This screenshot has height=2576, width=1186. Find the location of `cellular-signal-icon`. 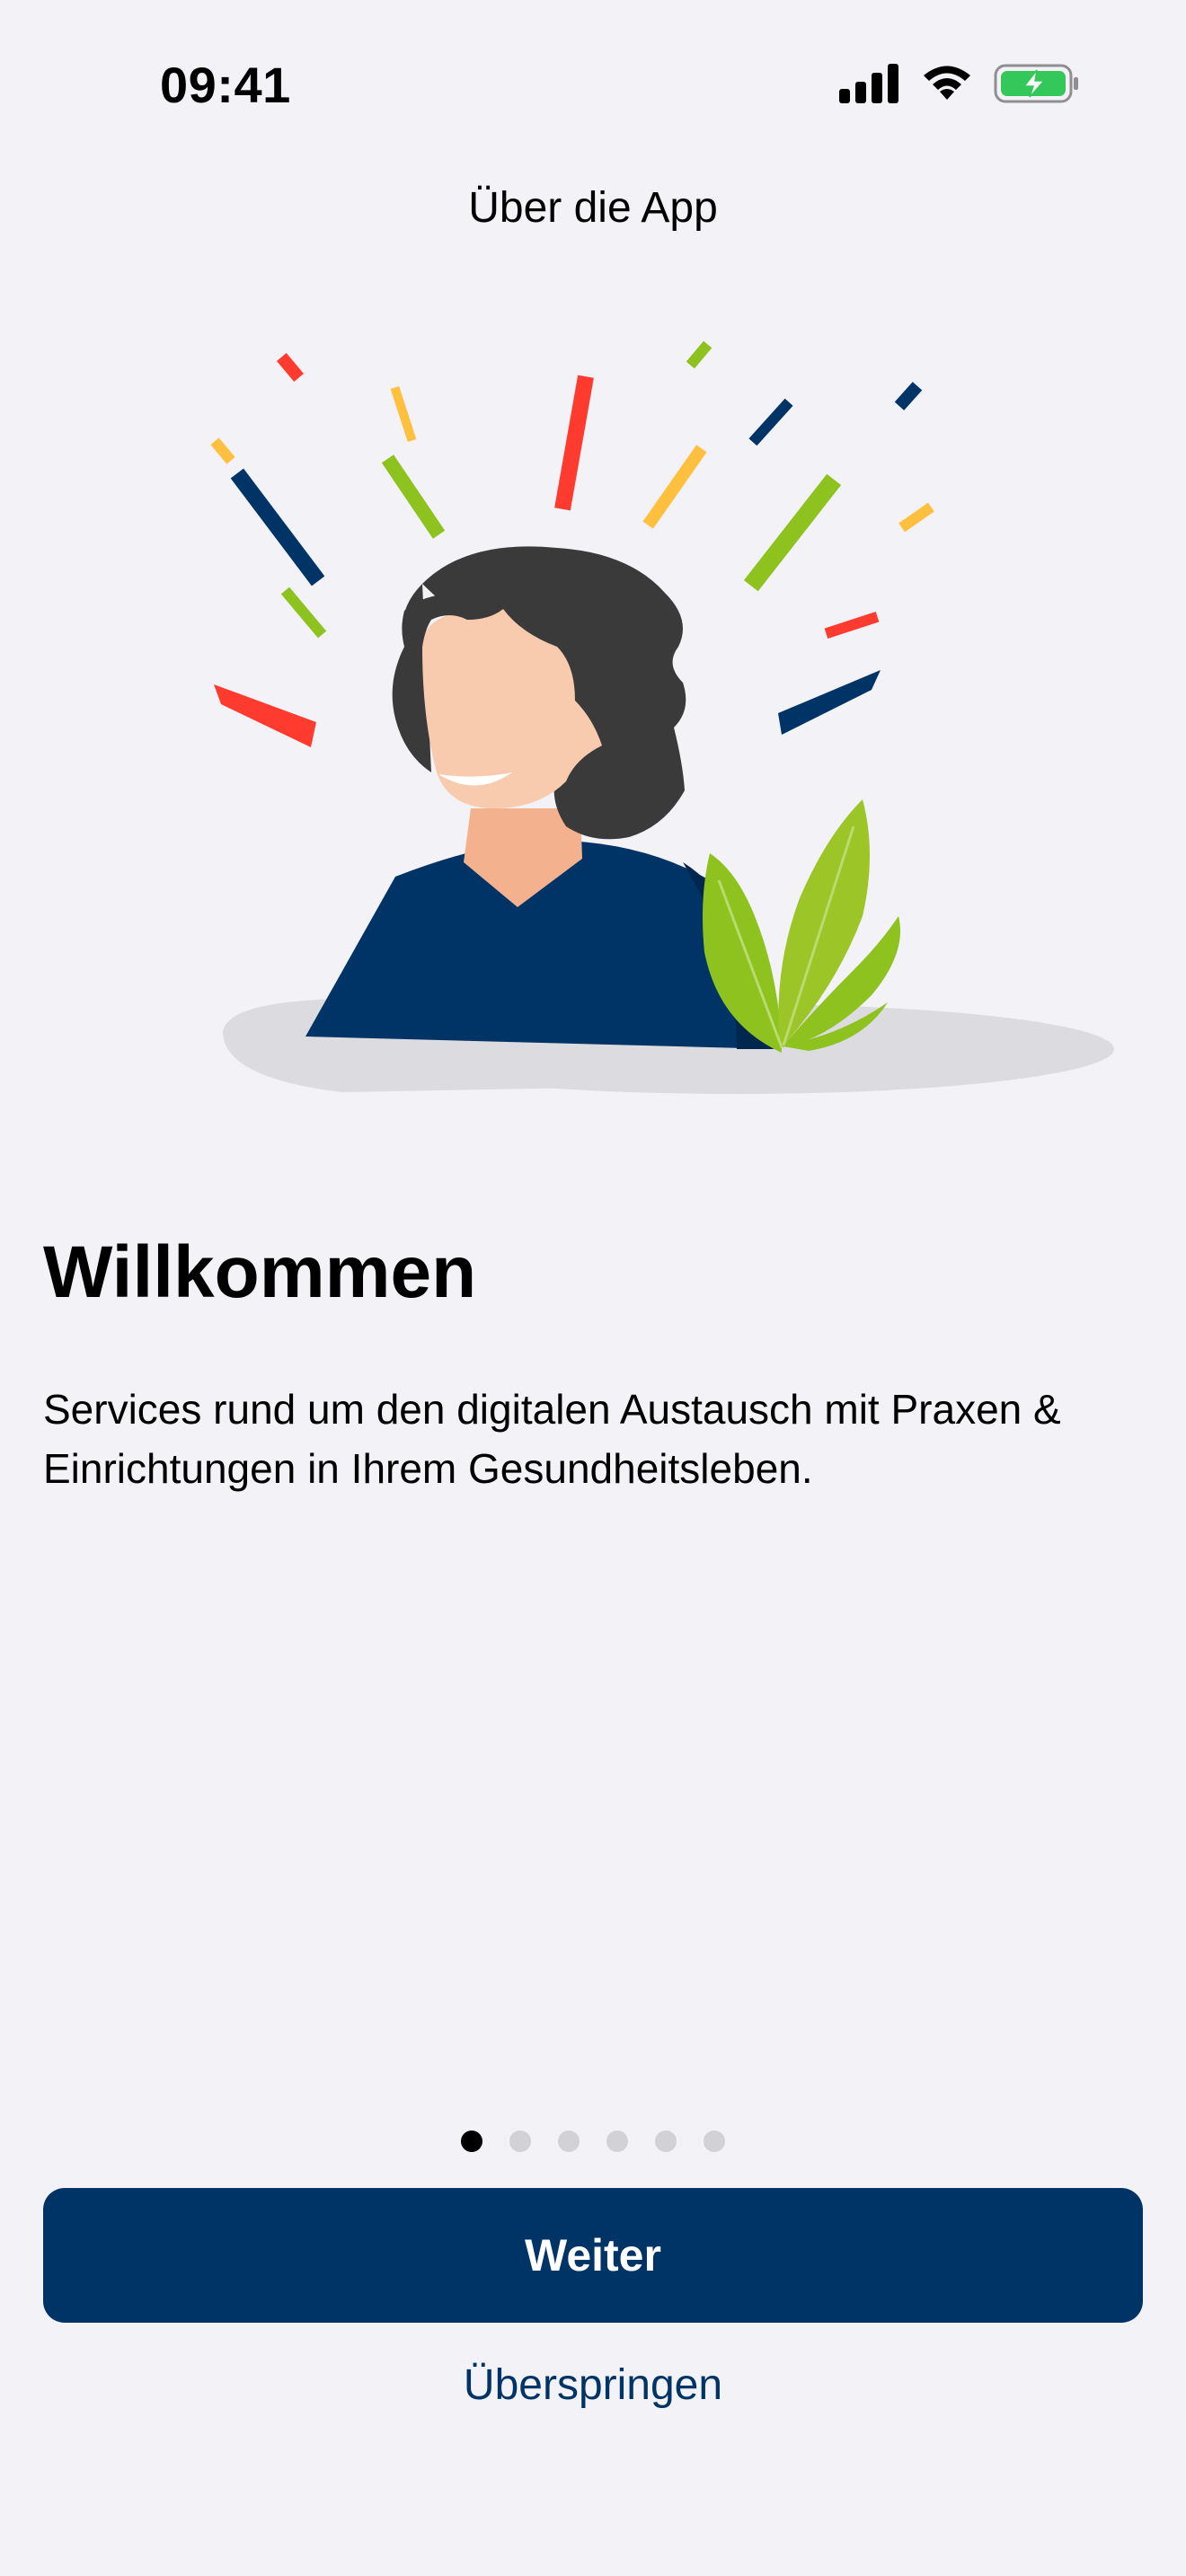

cellular-signal-icon is located at coordinates (868, 83).